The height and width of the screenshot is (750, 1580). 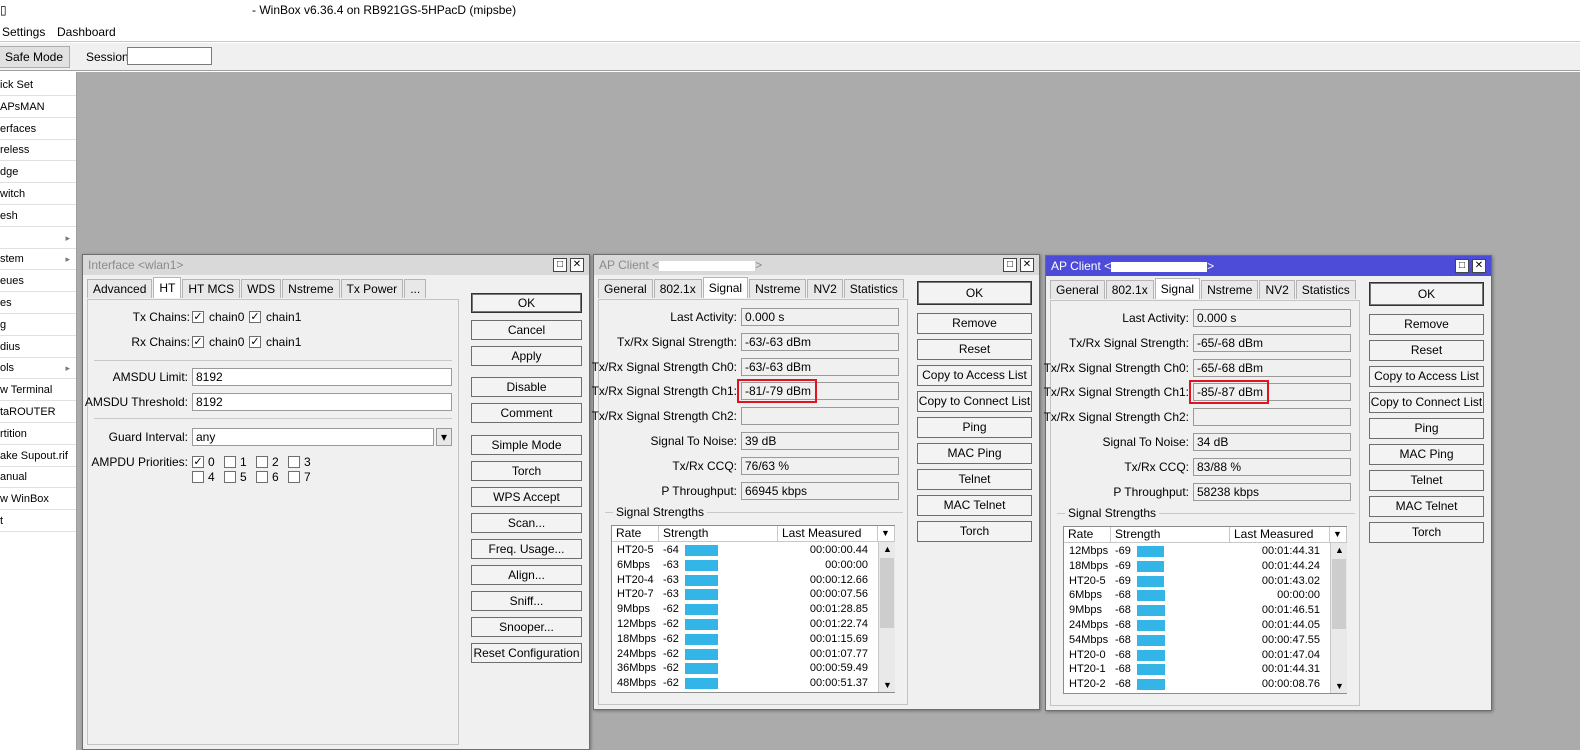 What do you see at coordinates (198, 477) in the screenshot?
I see `ampdu-4-checkbox` at bounding box center [198, 477].